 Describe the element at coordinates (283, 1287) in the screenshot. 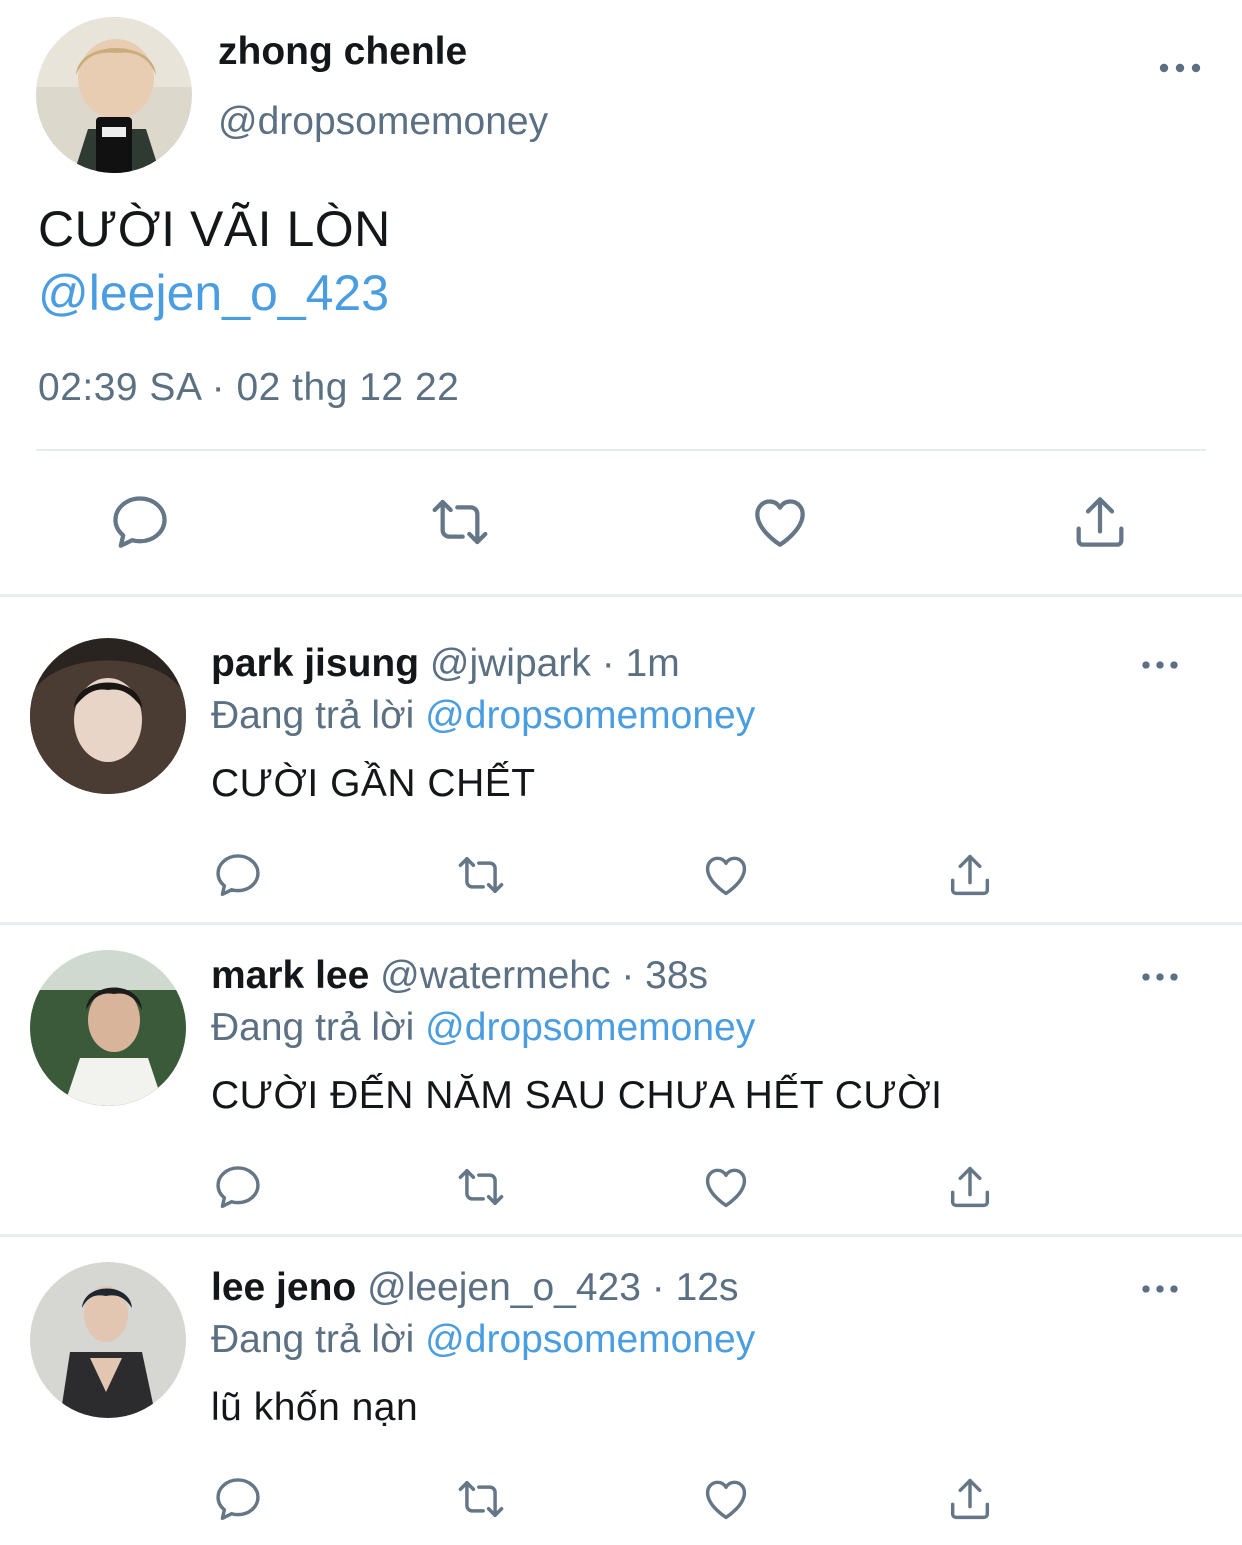

I see `reply-author-name: lee jeno` at that location.